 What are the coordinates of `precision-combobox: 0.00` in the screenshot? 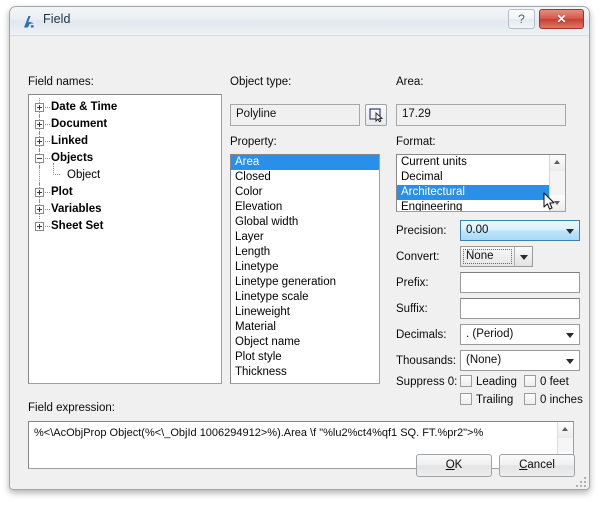 It's located at (520, 230).